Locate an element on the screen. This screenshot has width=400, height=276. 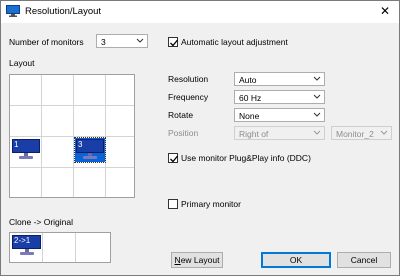
rotate-label: Rotate is located at coordinates (181, 115).